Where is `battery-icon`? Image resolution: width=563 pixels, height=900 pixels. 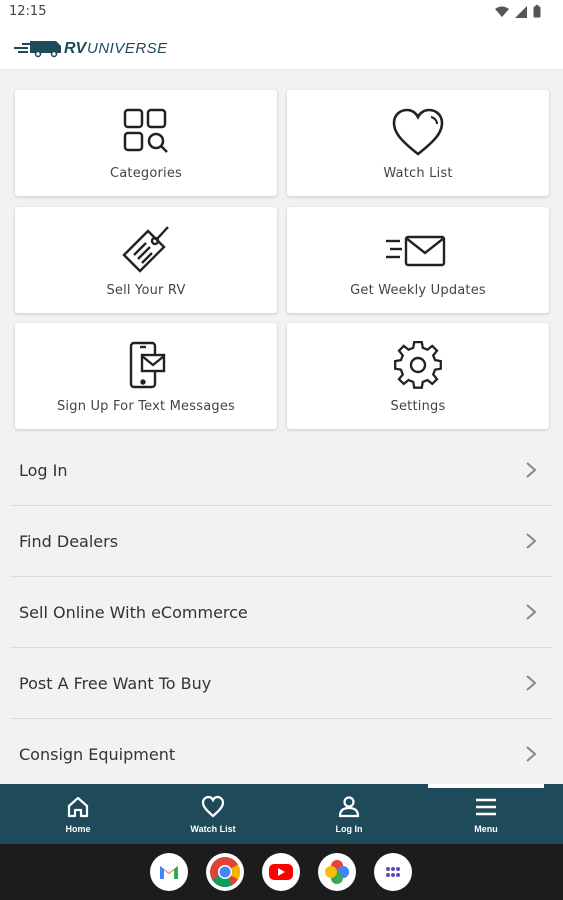
battery-icon is located at coordinates (537, 11).